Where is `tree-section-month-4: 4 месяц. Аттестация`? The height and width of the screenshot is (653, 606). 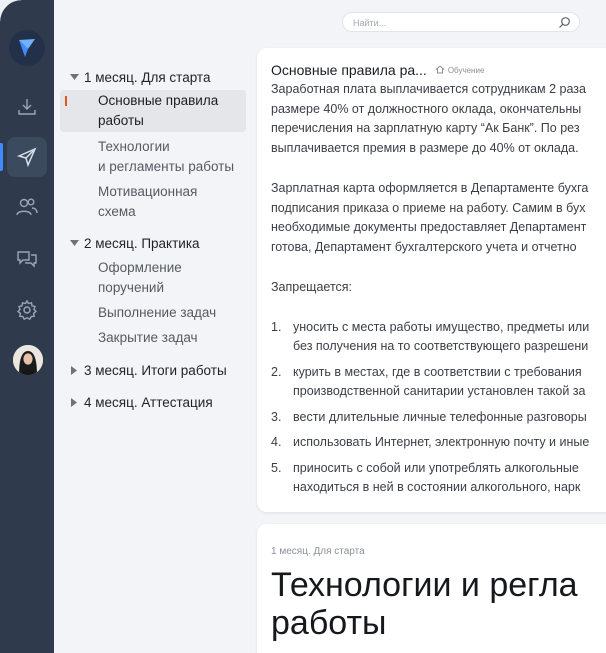
tree-section-month-4: 4 месяц. Аттестация is located at coordinates (140, 402).